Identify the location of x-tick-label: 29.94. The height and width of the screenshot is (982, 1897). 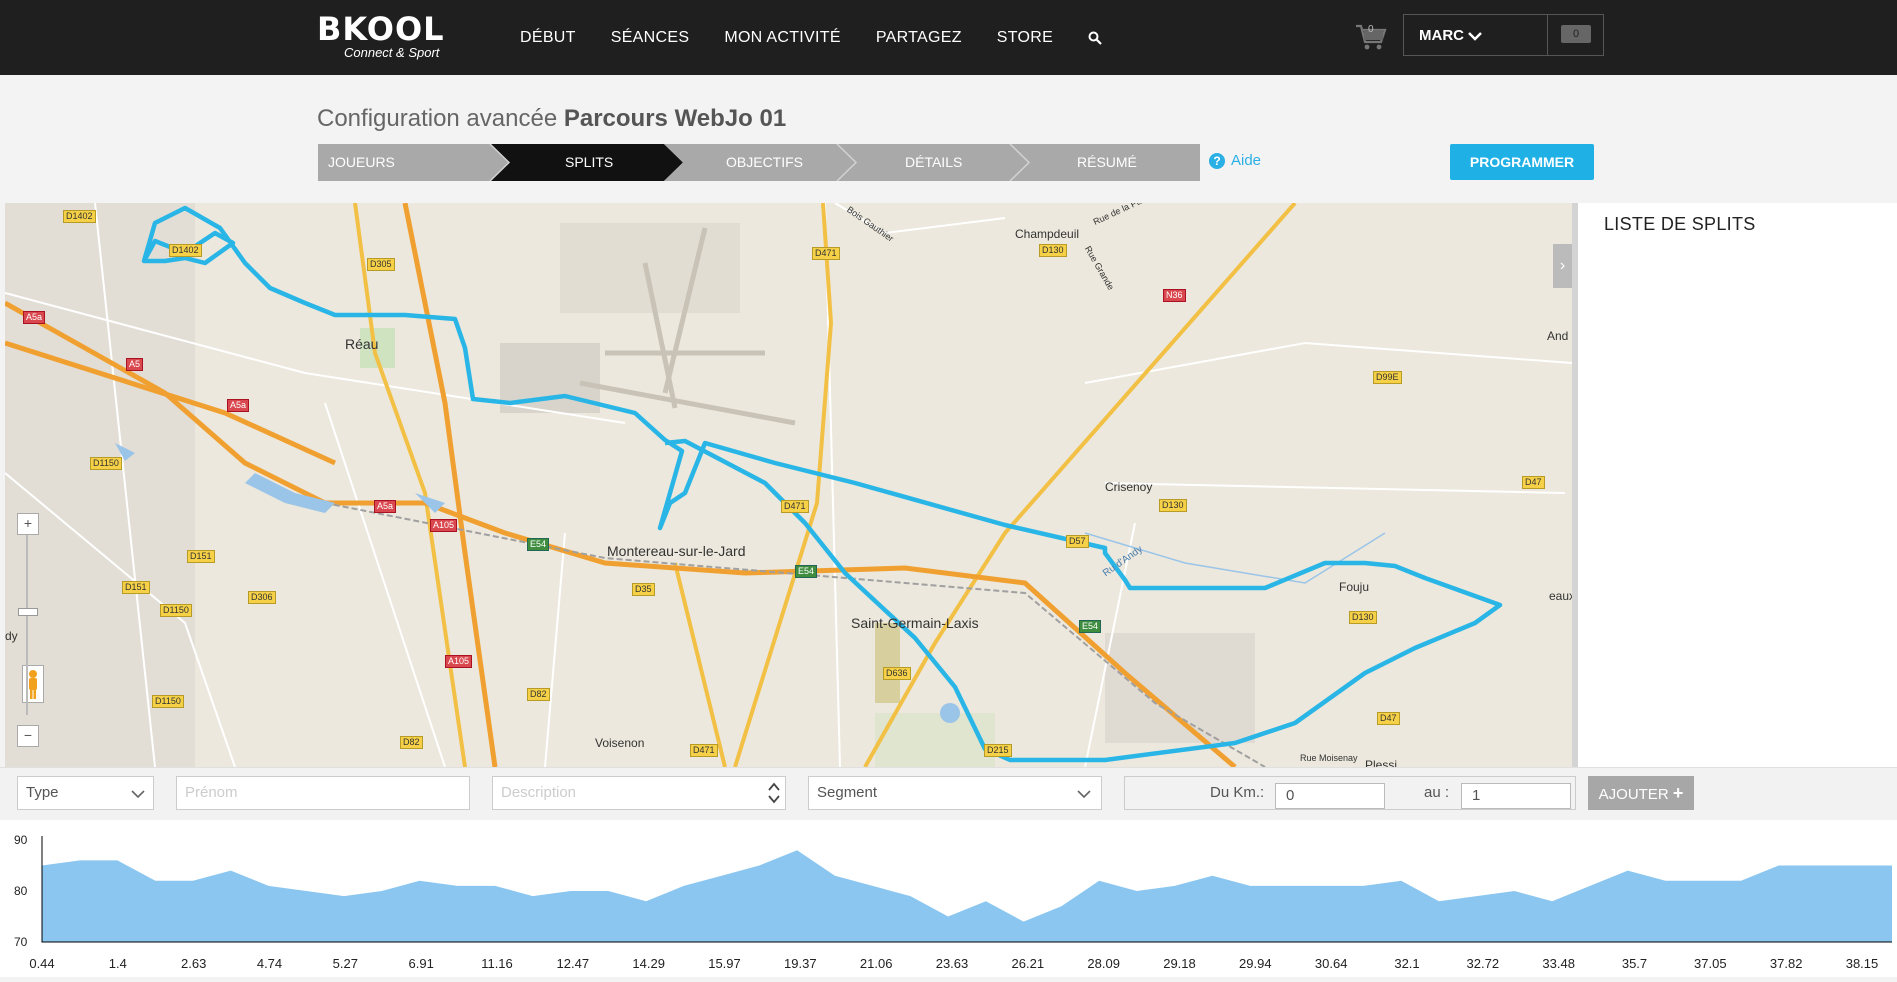
(1255, 963).